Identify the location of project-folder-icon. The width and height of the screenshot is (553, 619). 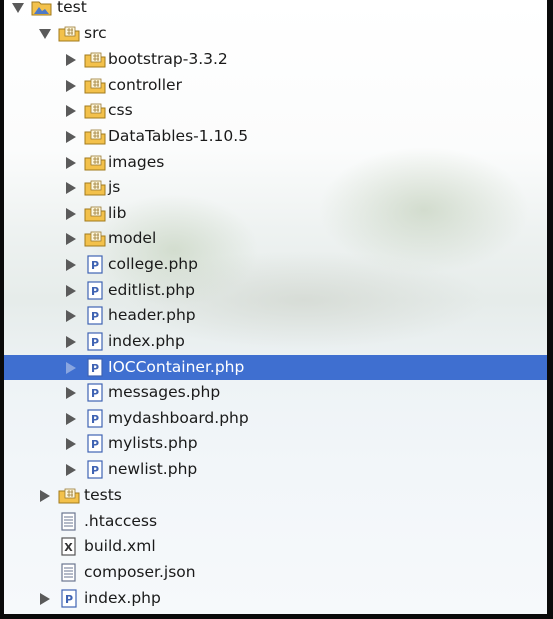
(42, 8).